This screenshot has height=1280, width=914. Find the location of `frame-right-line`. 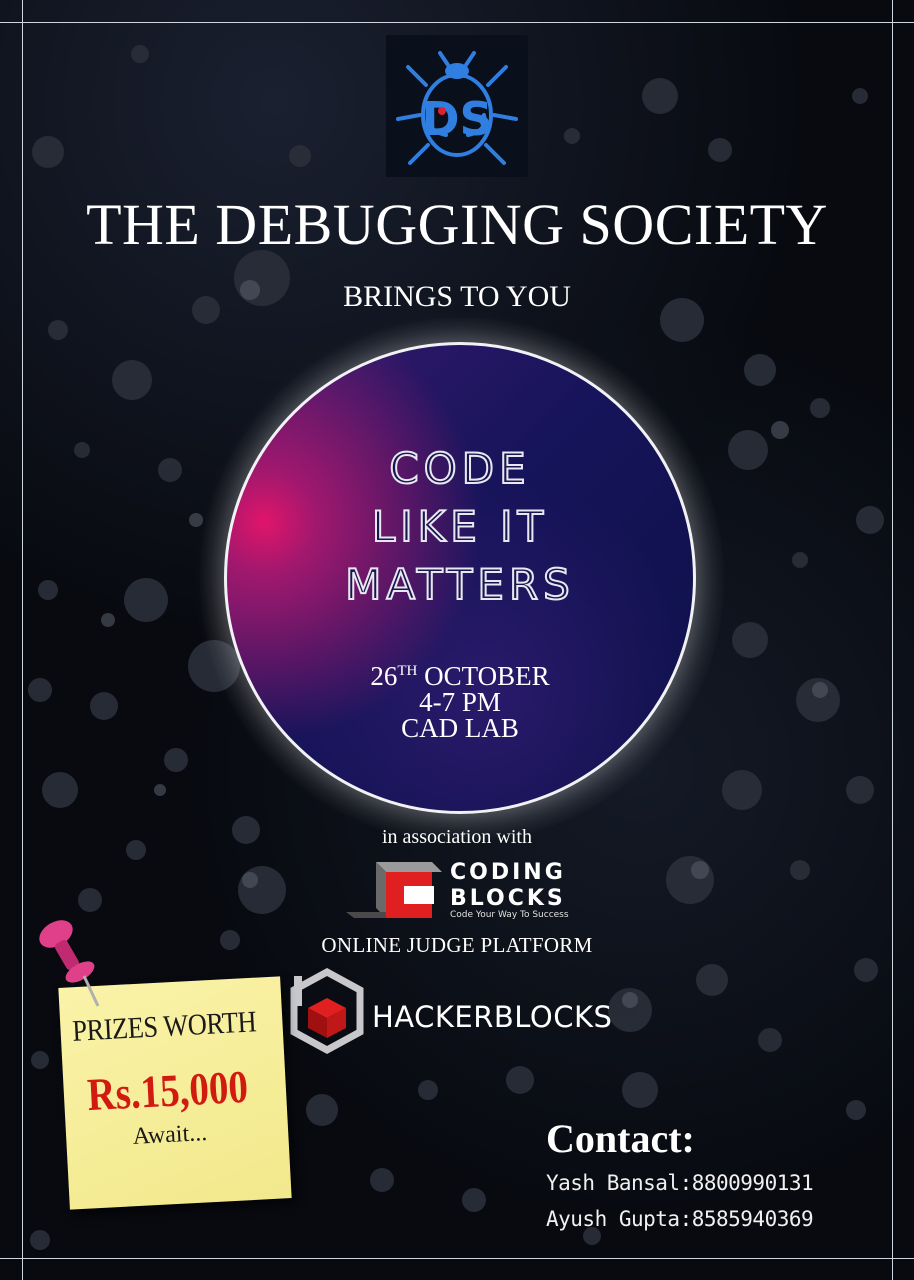

frame-right-line is located at coordinates (892, 640).